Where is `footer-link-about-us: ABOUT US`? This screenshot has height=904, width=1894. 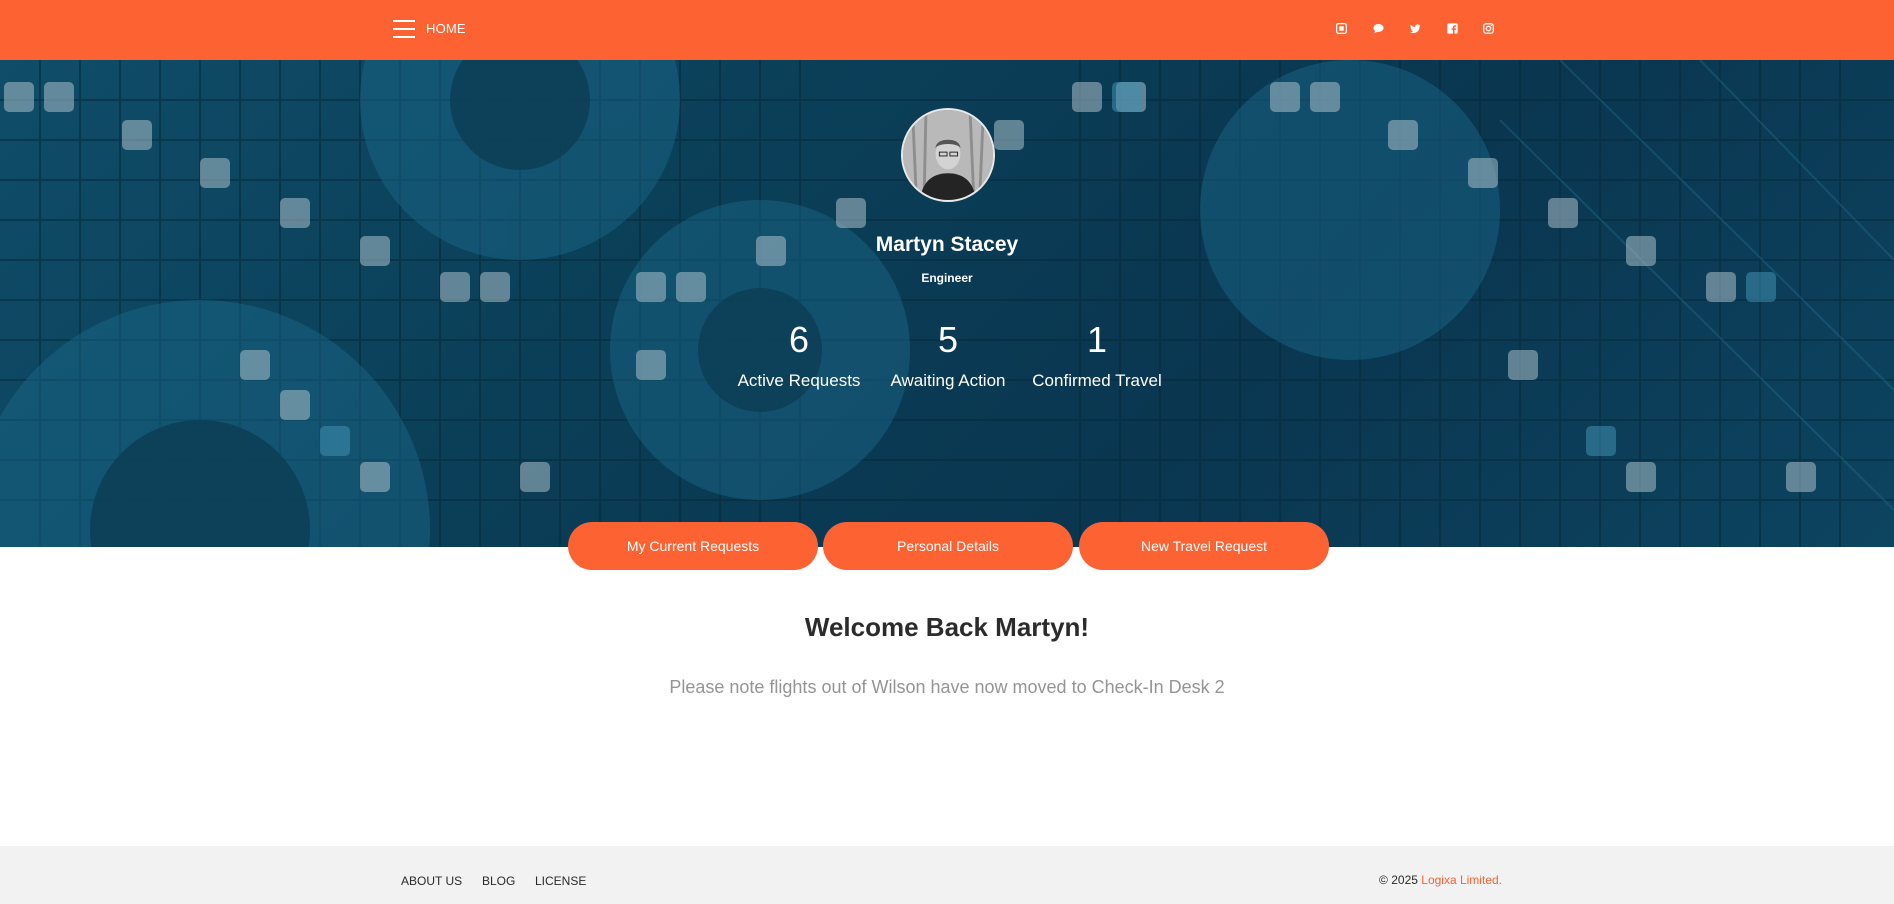
footer-link-about-us: ABOUT US is located at coordinates (431, 881).